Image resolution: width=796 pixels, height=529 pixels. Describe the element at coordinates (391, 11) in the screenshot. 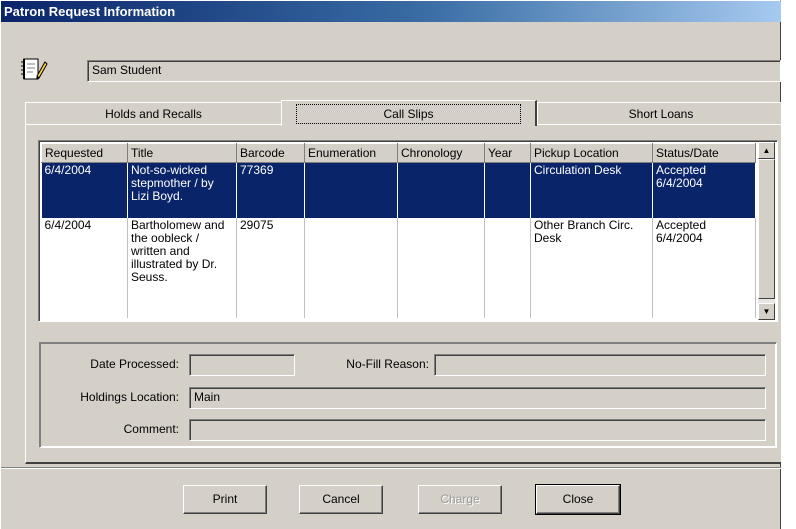

I see `window-title: Patron Request Information` at that location.